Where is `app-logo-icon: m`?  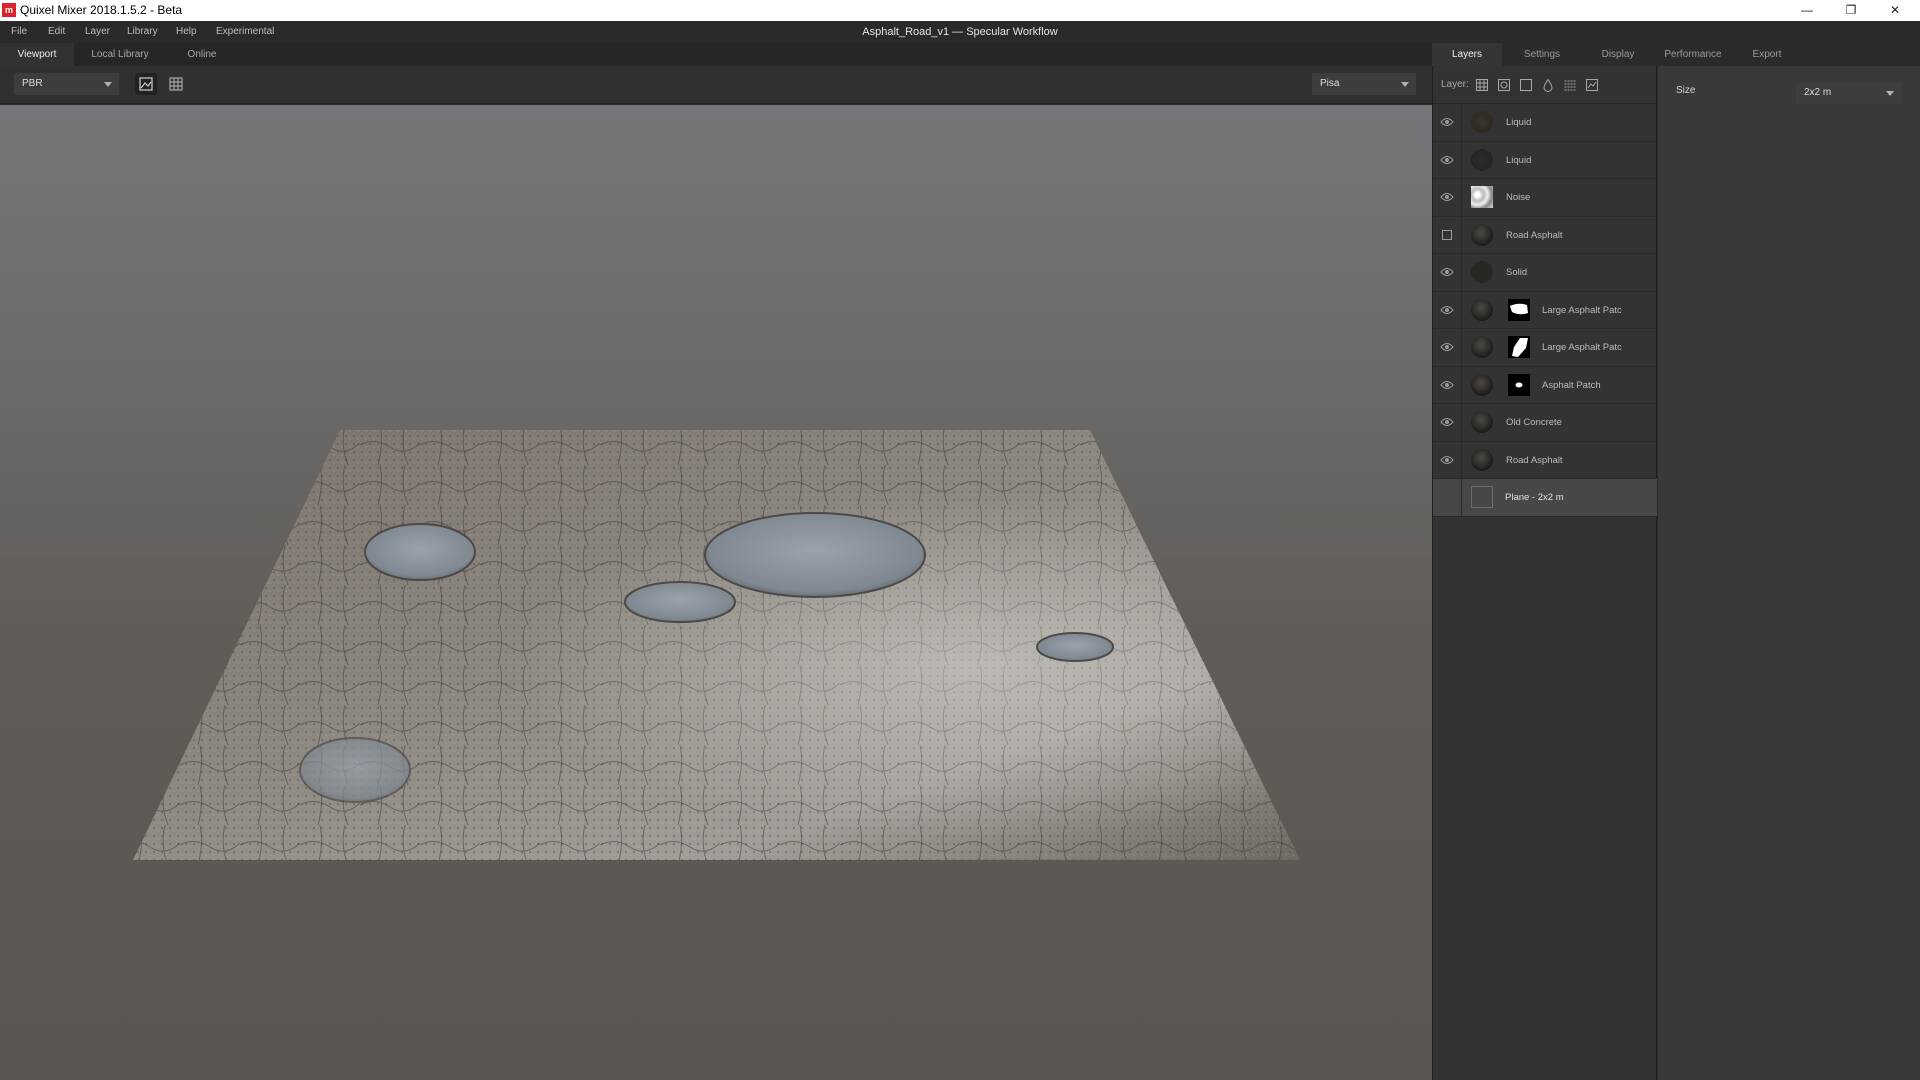 app-logo-icon: m is located at coordinates (9, 10).